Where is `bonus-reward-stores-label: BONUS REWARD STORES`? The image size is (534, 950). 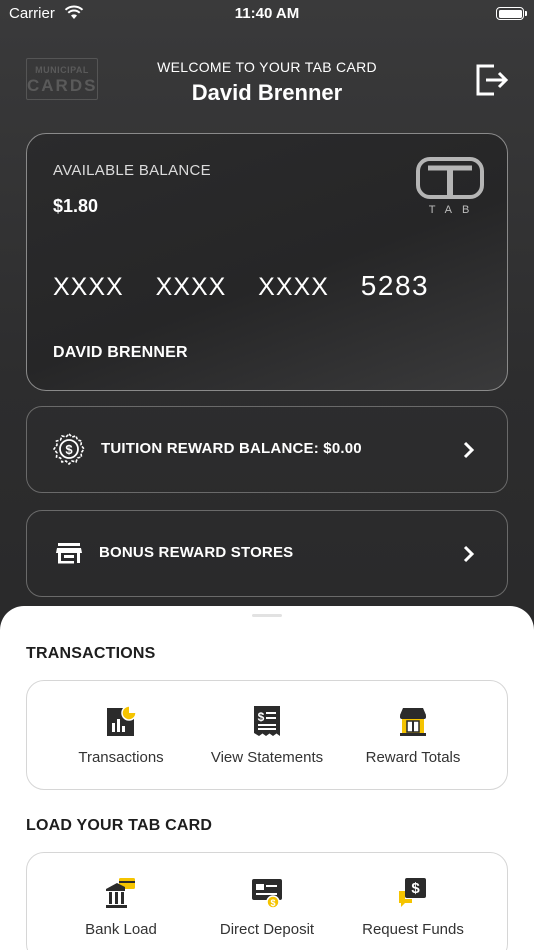
bonus-reward-stores-label: BONUS REWARD STORES is located at coordinates (196, 552).